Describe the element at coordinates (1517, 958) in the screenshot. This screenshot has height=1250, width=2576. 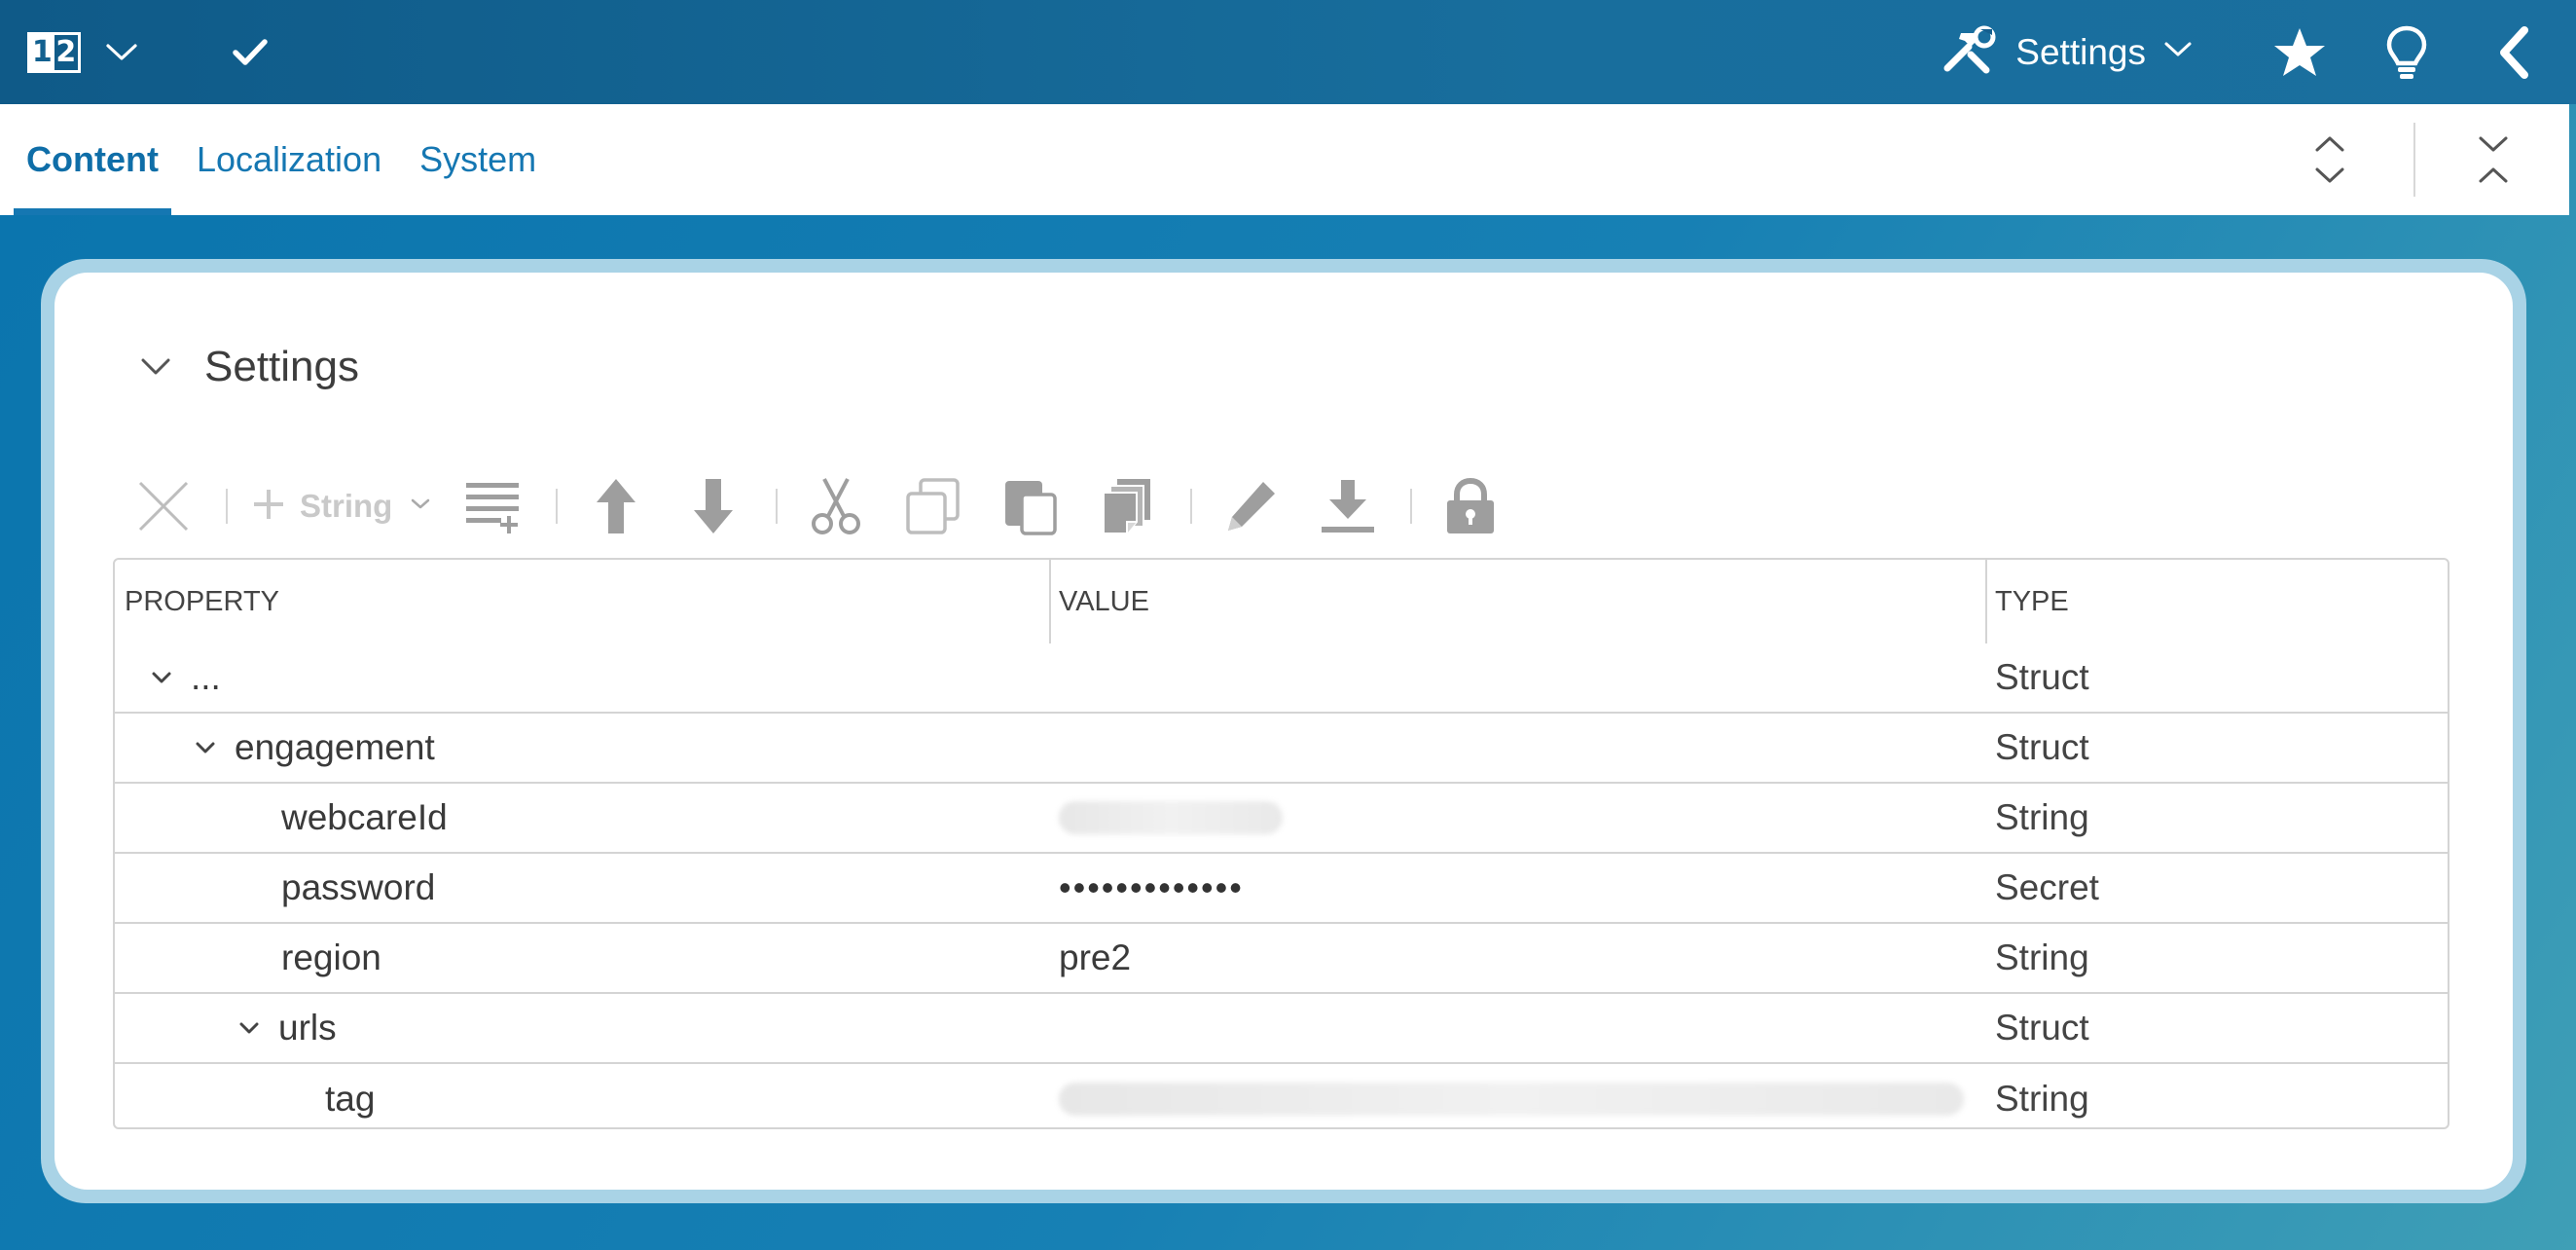
I see `property-value: pre2` at that location.